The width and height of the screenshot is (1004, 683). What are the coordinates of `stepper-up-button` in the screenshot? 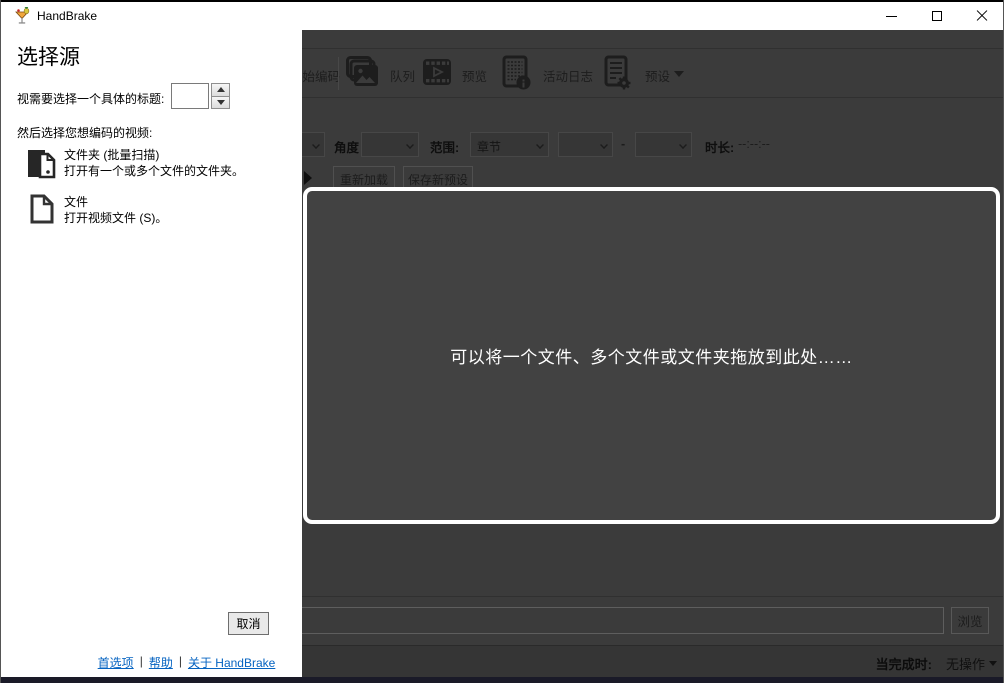 It's located at (220, 90).